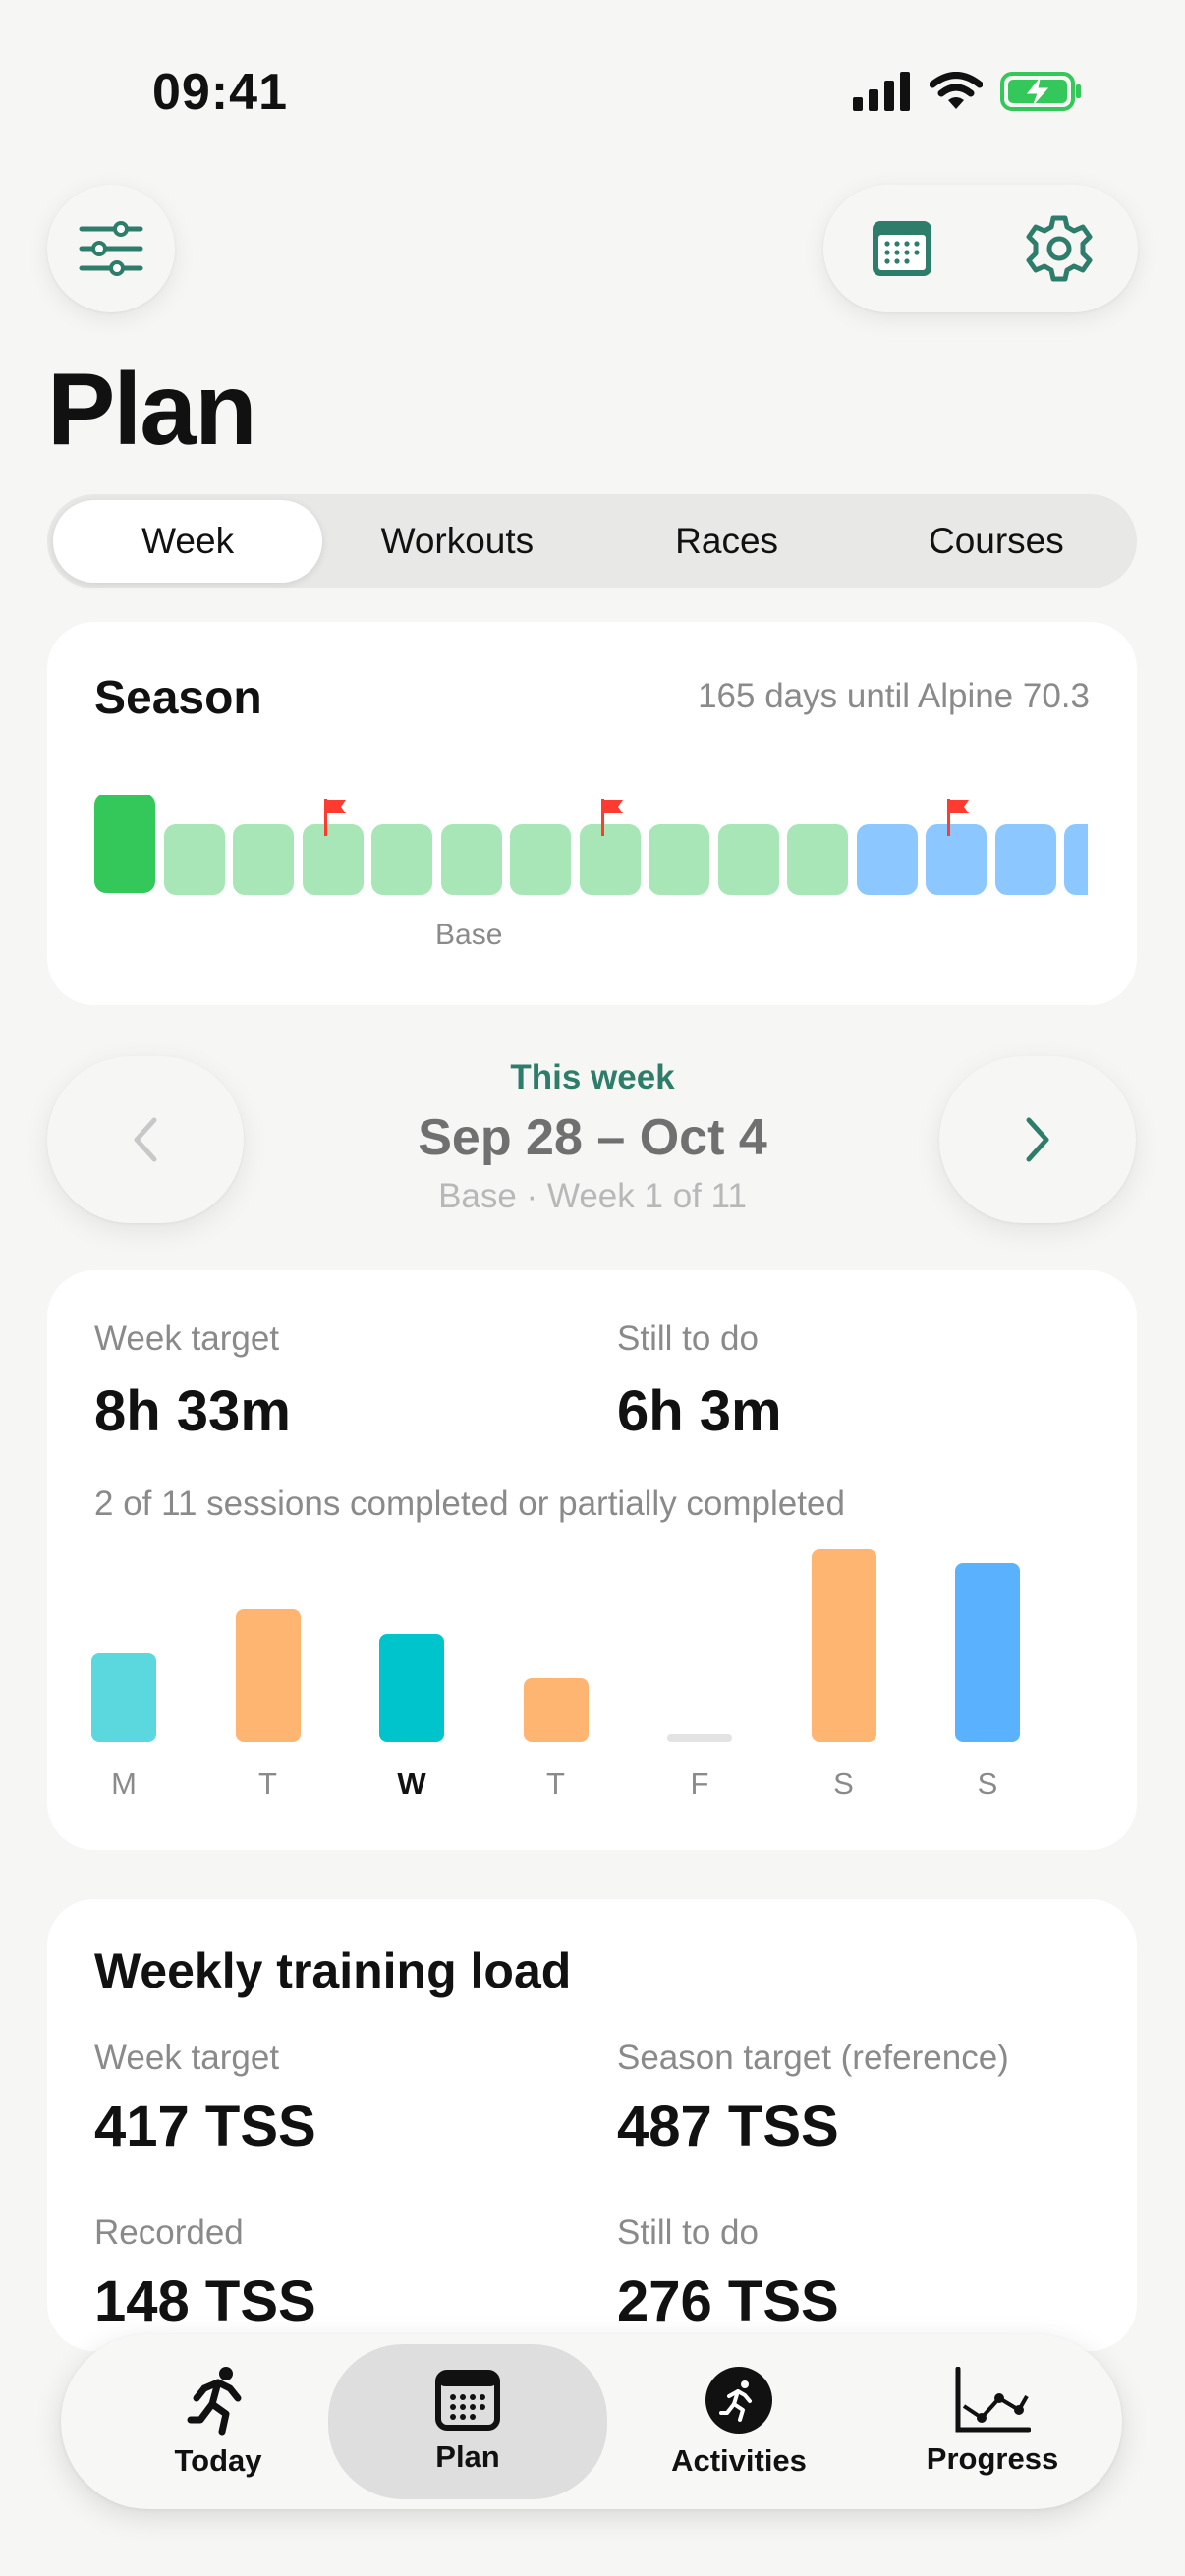 Image resolution: width=1185 pixels, height=2576 pixels. I want to click on season-target-label: Season target (reference), so click(813, 2058).